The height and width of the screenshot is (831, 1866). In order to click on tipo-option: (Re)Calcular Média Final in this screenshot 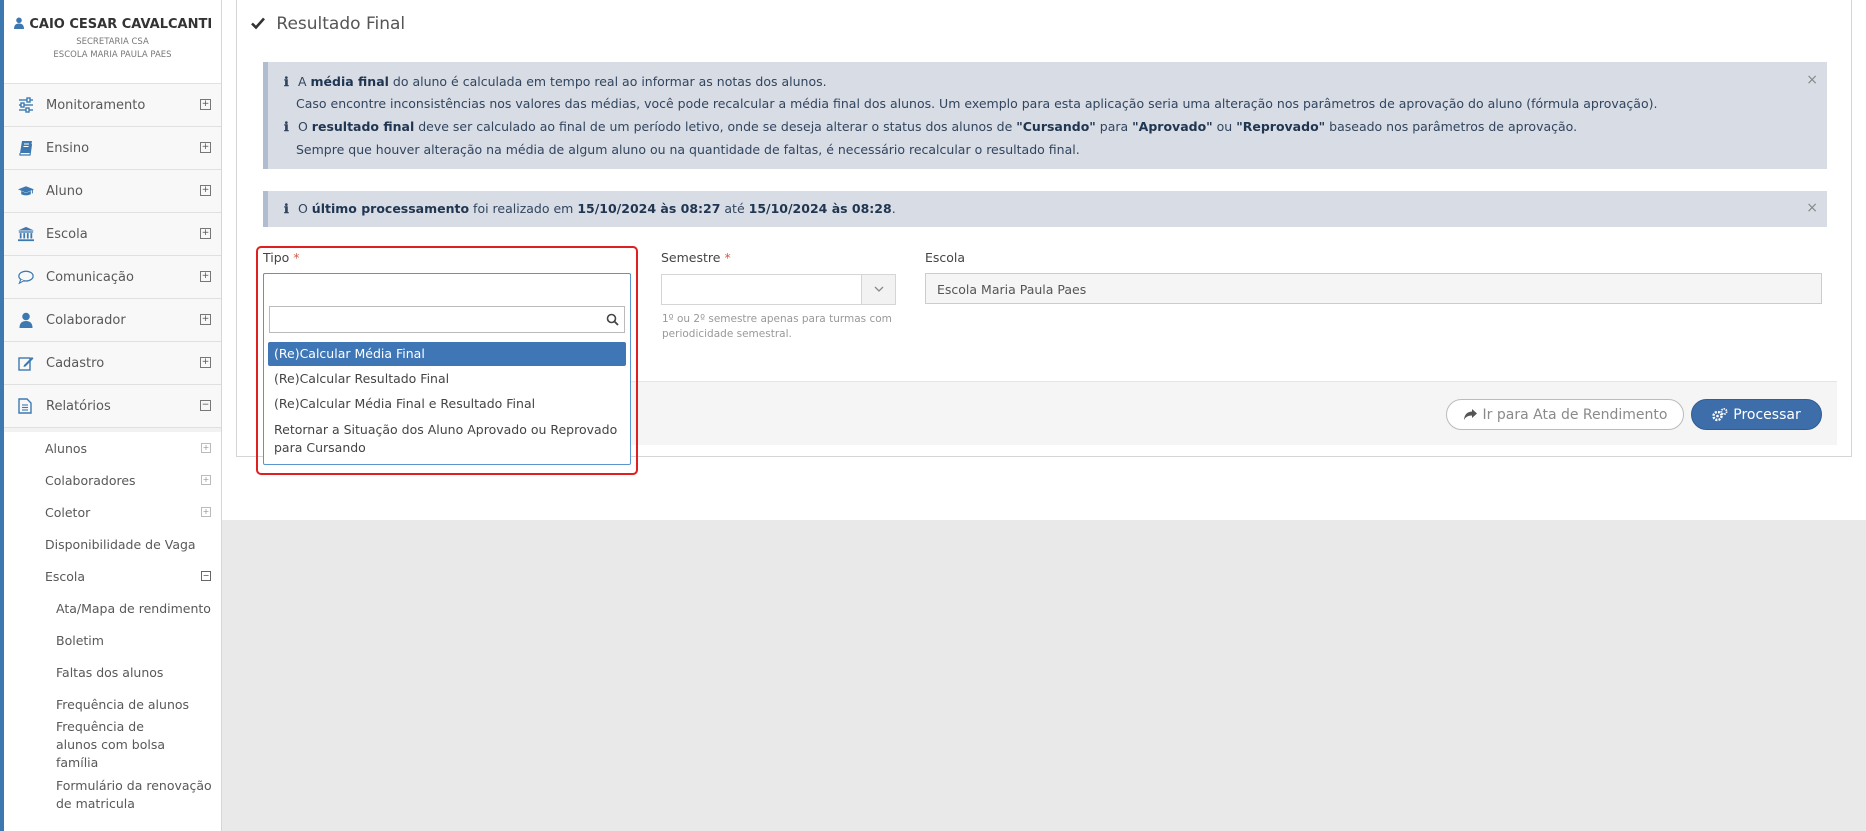, I will do `click(447, 354)`.